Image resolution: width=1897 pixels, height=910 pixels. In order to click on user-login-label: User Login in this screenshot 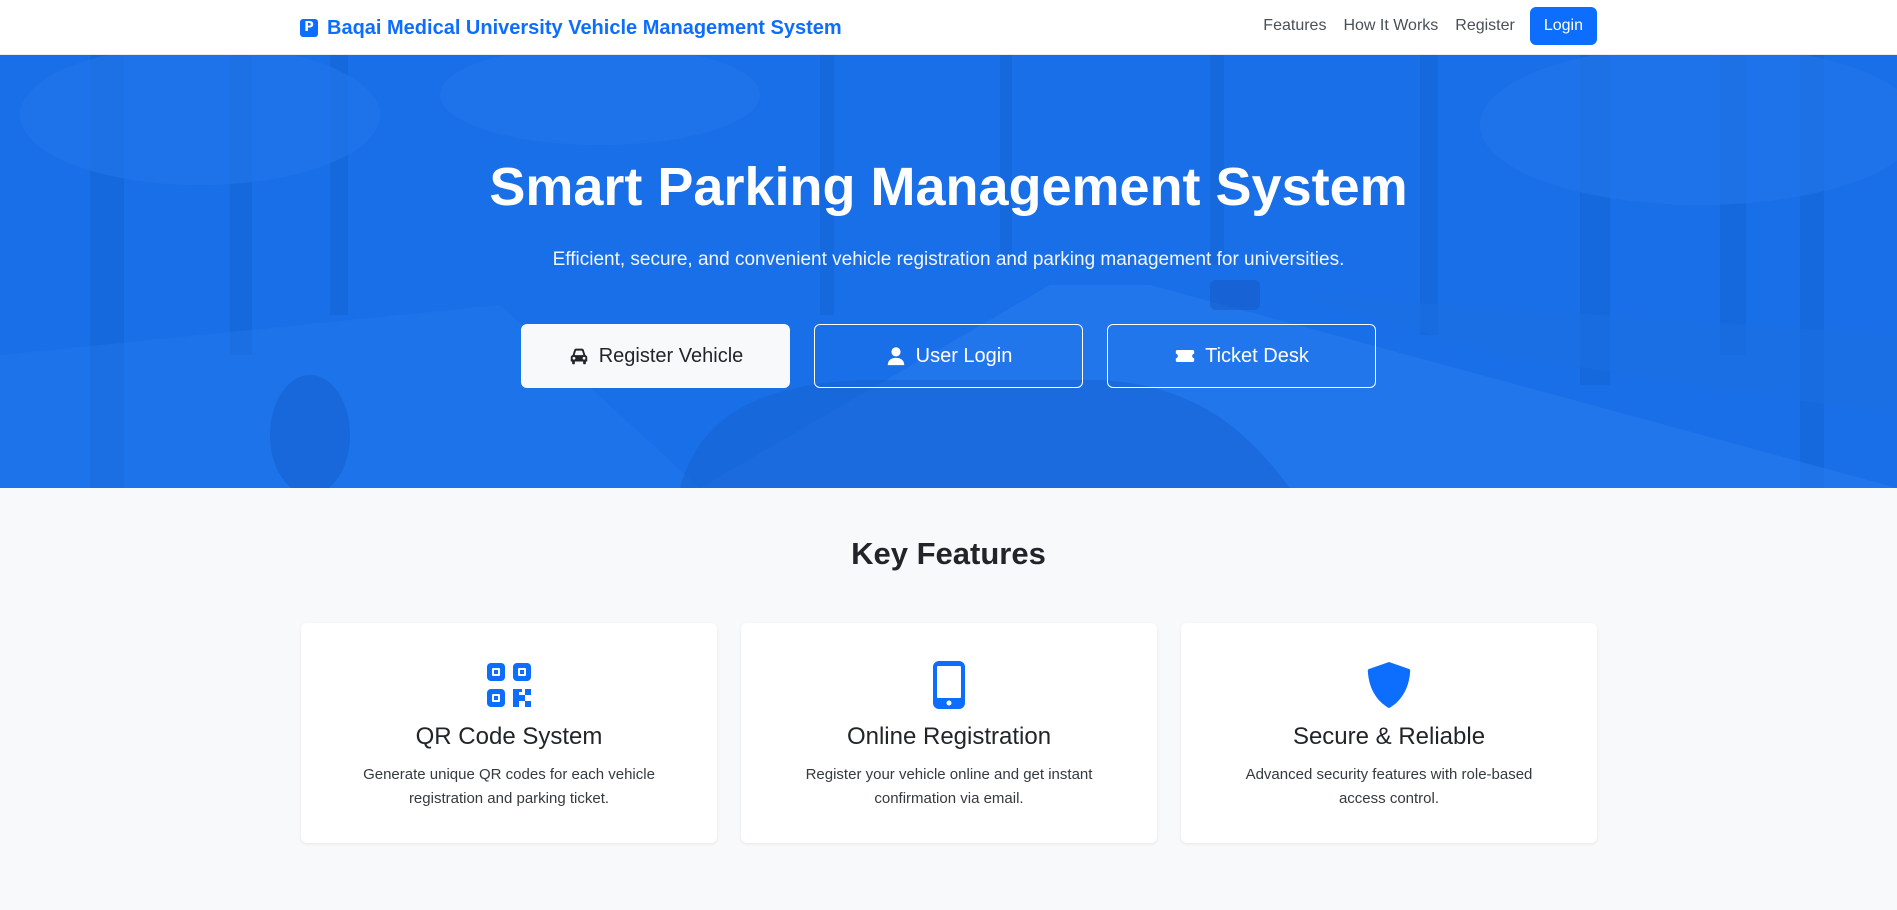, I will do `click(964, 355)`.